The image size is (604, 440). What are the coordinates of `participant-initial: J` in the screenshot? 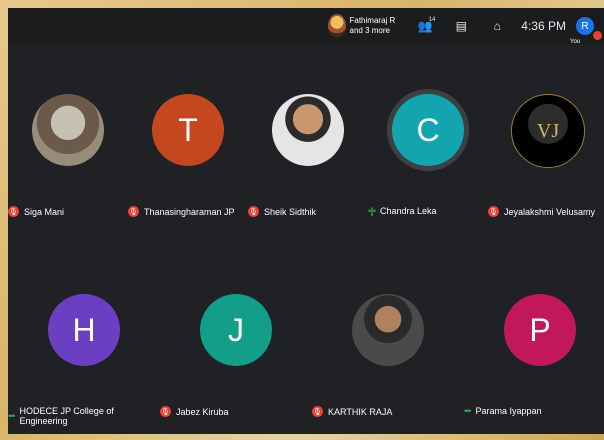 It's located at (236, 329).